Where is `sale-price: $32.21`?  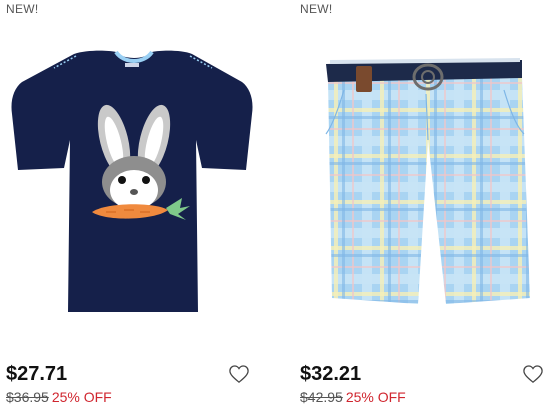 sale-price: $32.21 is located at coordinates (331, 374).